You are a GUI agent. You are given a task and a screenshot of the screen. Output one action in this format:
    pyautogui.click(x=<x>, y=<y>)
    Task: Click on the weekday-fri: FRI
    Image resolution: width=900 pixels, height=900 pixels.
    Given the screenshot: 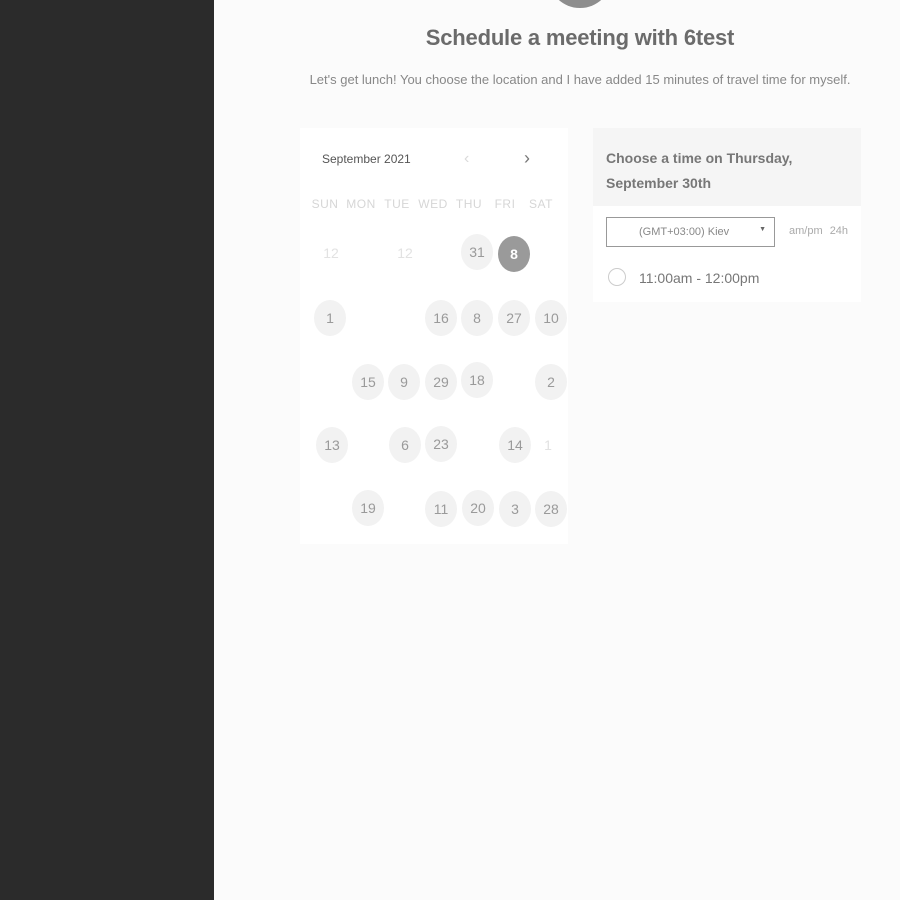 What is the action you would take?
    pyautogui.click(x=505, y=204)
    